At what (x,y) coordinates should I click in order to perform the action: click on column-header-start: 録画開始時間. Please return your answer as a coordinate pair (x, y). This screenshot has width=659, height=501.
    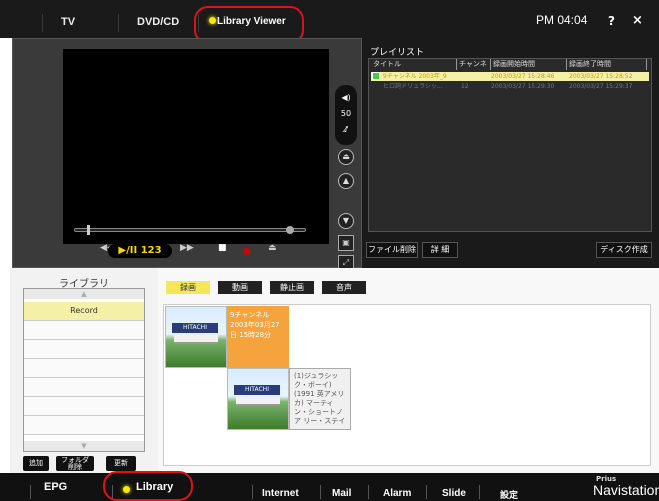
    Looking at the image, I should click on (529, 64).